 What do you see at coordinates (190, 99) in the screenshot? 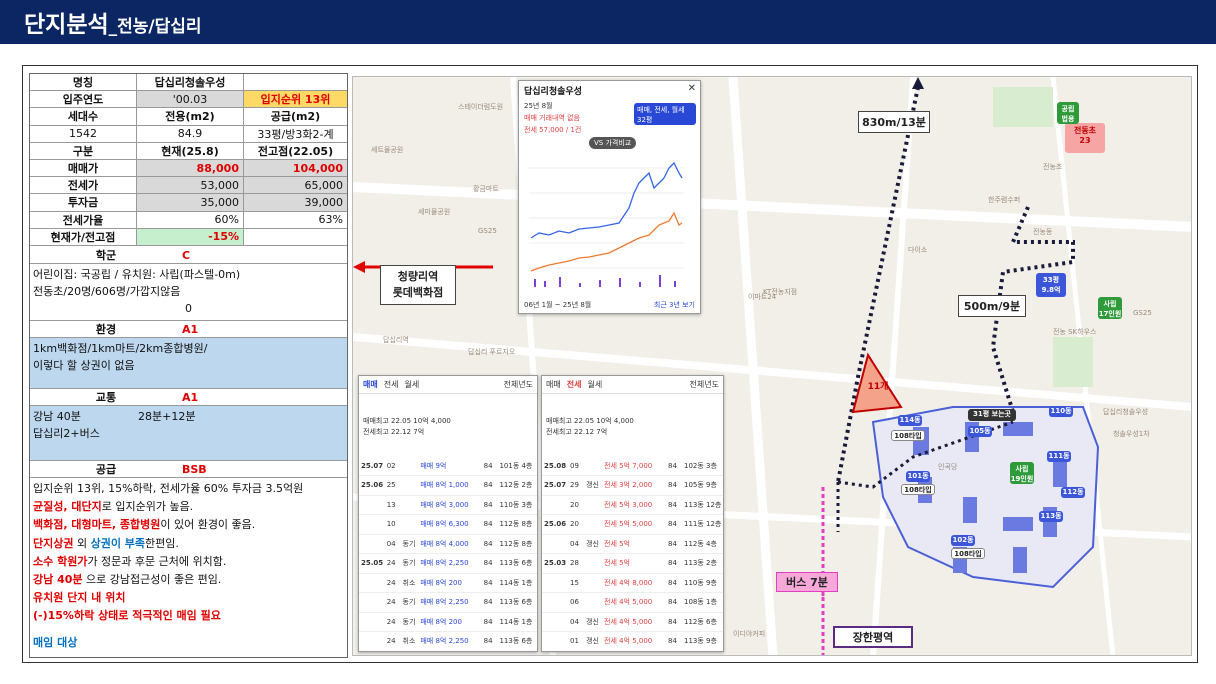
I see `cell-year-value: '00.03` at bounding box center [190, 99].